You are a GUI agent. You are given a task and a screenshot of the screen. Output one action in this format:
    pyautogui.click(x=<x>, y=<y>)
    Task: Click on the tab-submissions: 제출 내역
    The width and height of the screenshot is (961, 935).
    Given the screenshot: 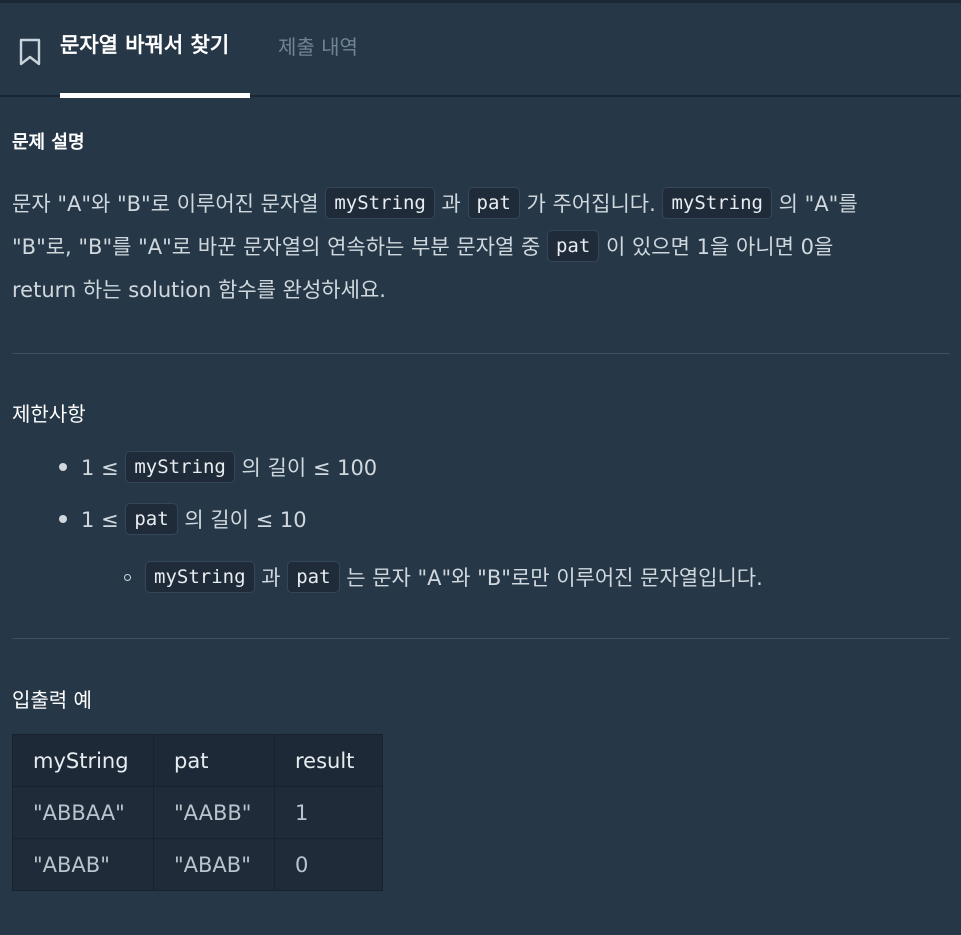 What is the action you would take?
    pyautogui.click(x=318, y=45)
    